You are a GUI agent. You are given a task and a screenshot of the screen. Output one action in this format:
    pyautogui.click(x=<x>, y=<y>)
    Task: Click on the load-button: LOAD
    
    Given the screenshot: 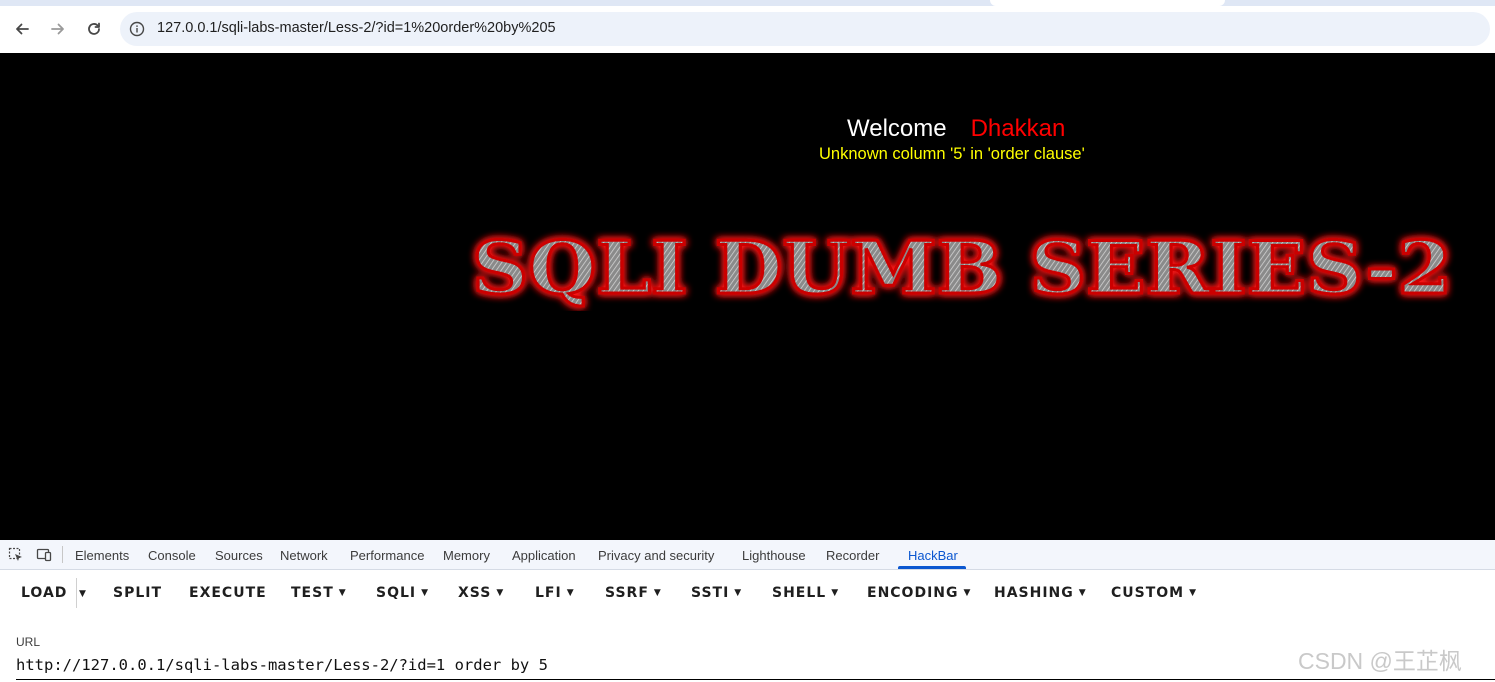 What is the action you would take?
    pyautogui.click(x=44, y=593)
    